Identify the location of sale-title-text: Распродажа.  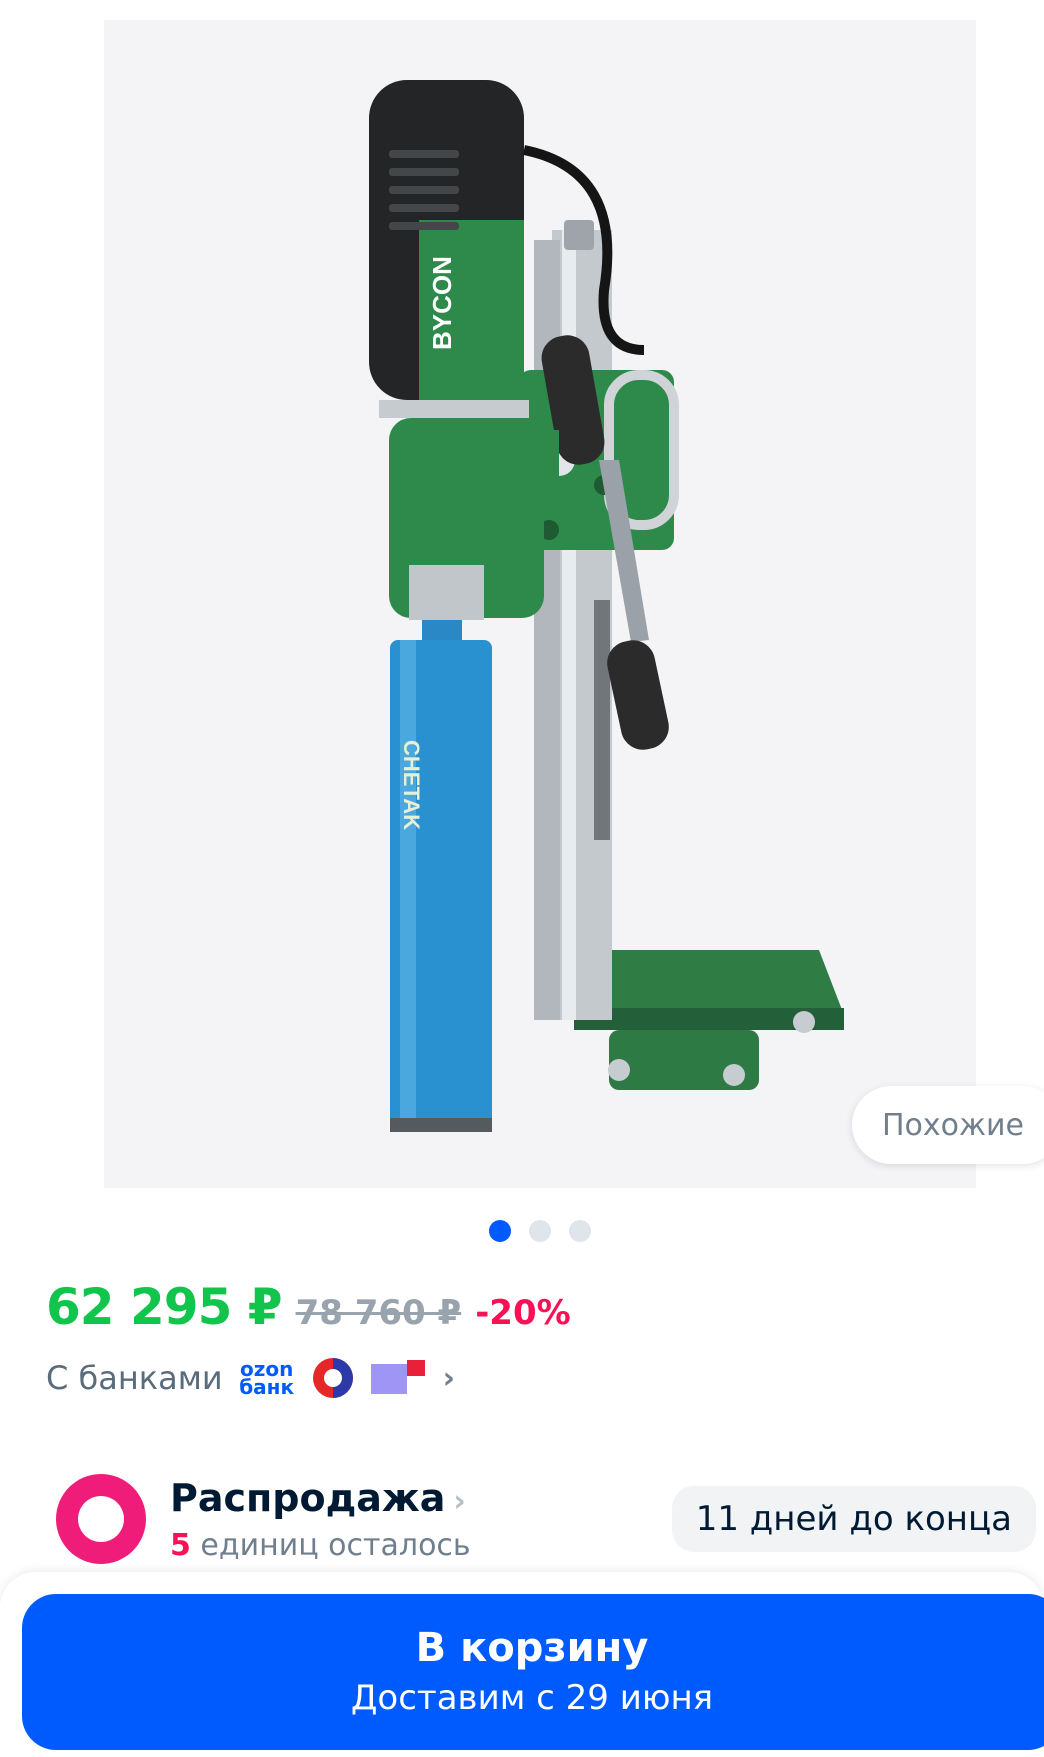
(308, 1498).